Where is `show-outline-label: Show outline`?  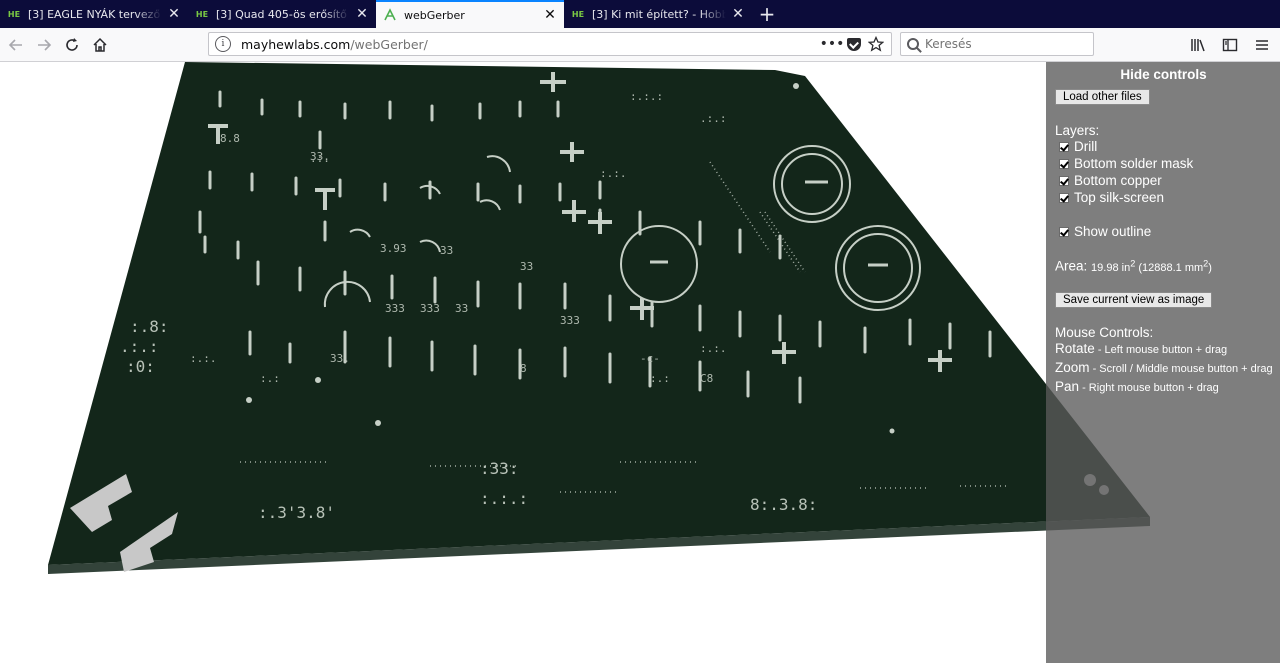
show-outline-label: Show outline is located at coordinates (1113, 231).